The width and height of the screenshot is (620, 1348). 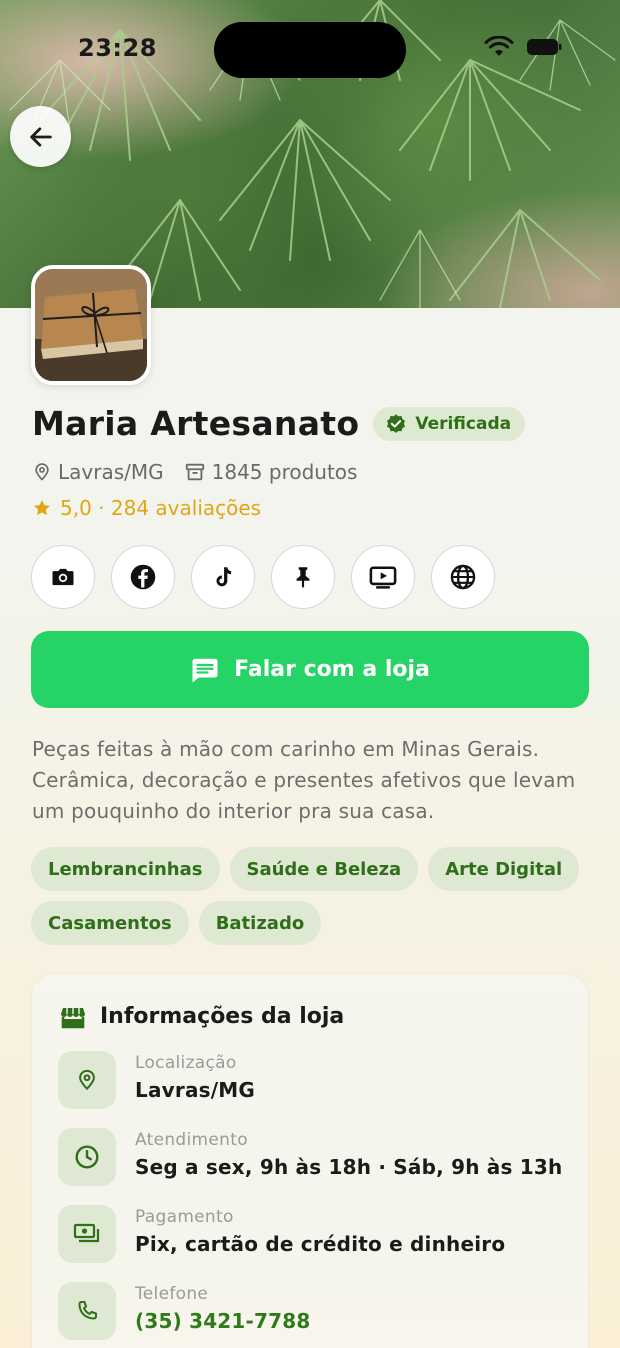 I want to click on facebook-button, so click(x=143, y=577).